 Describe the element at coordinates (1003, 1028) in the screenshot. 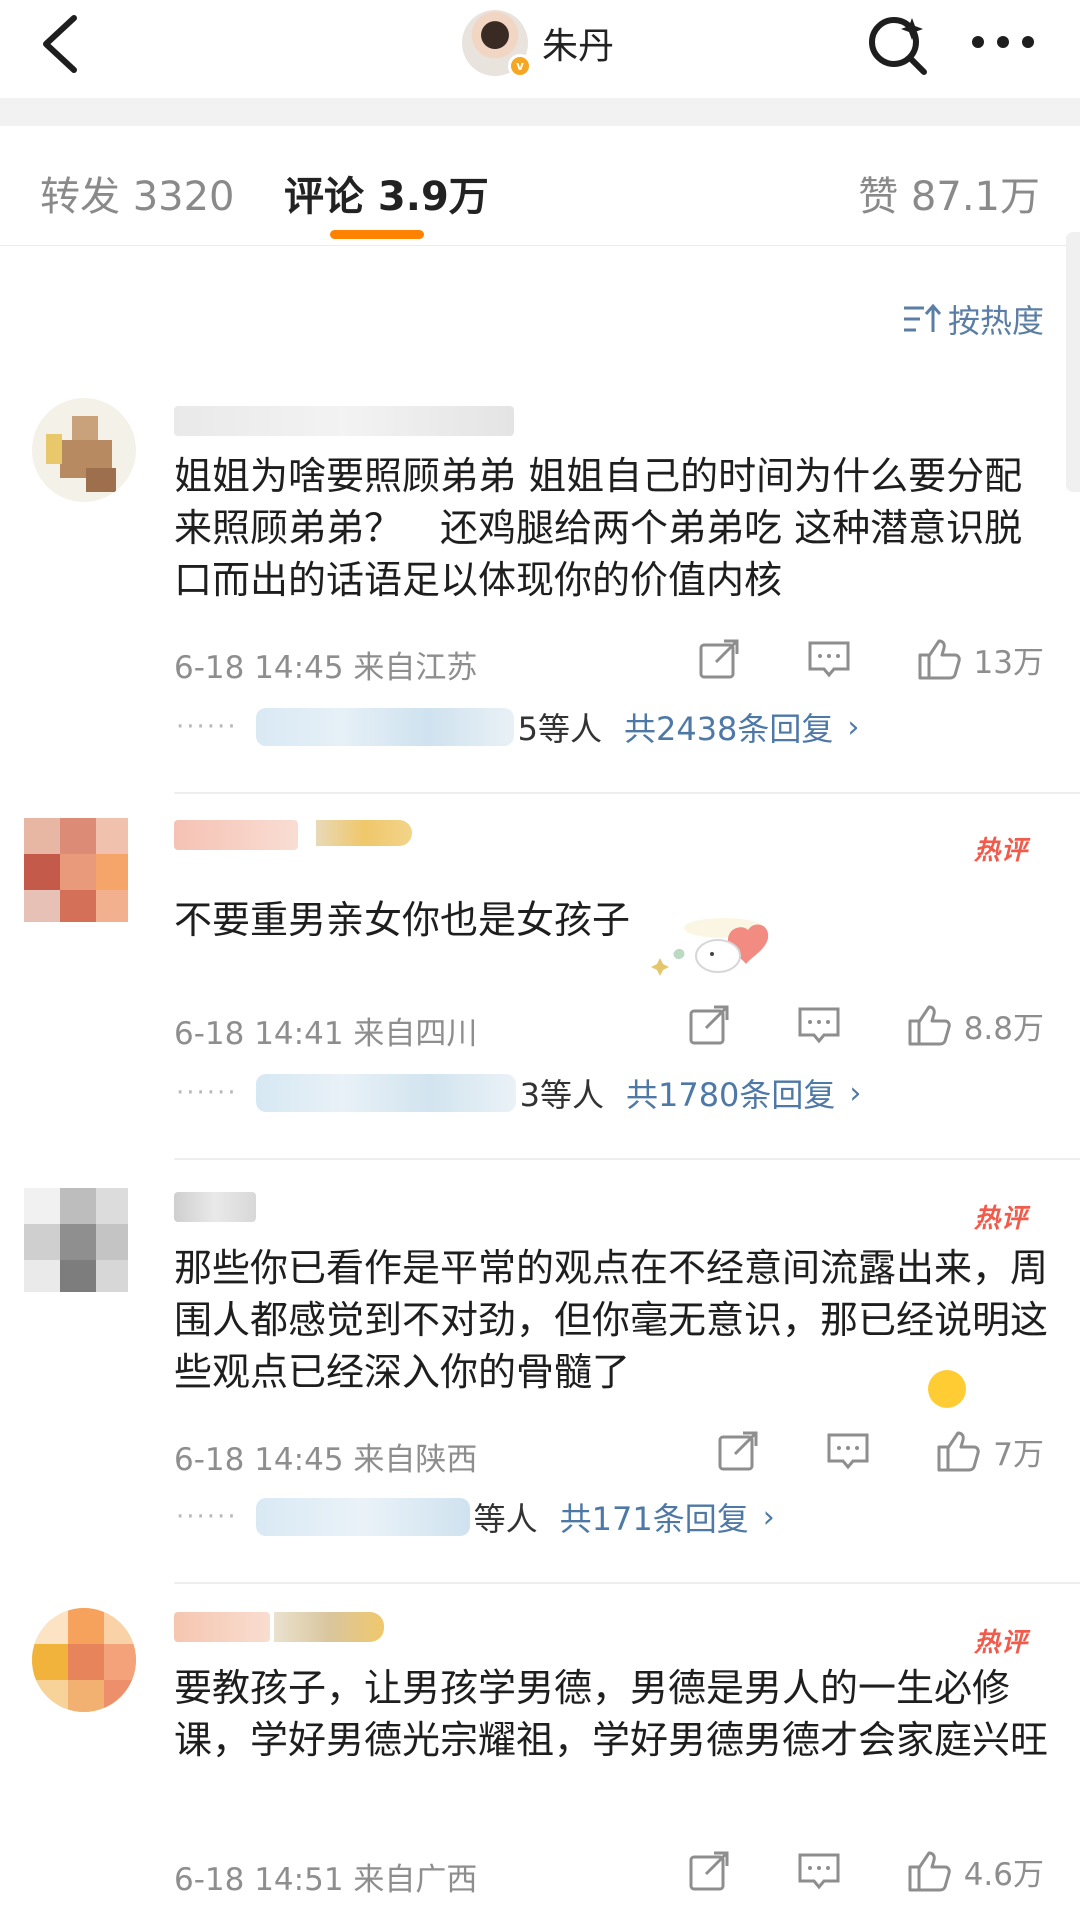

I see `like-count: 8.8万` at that location.